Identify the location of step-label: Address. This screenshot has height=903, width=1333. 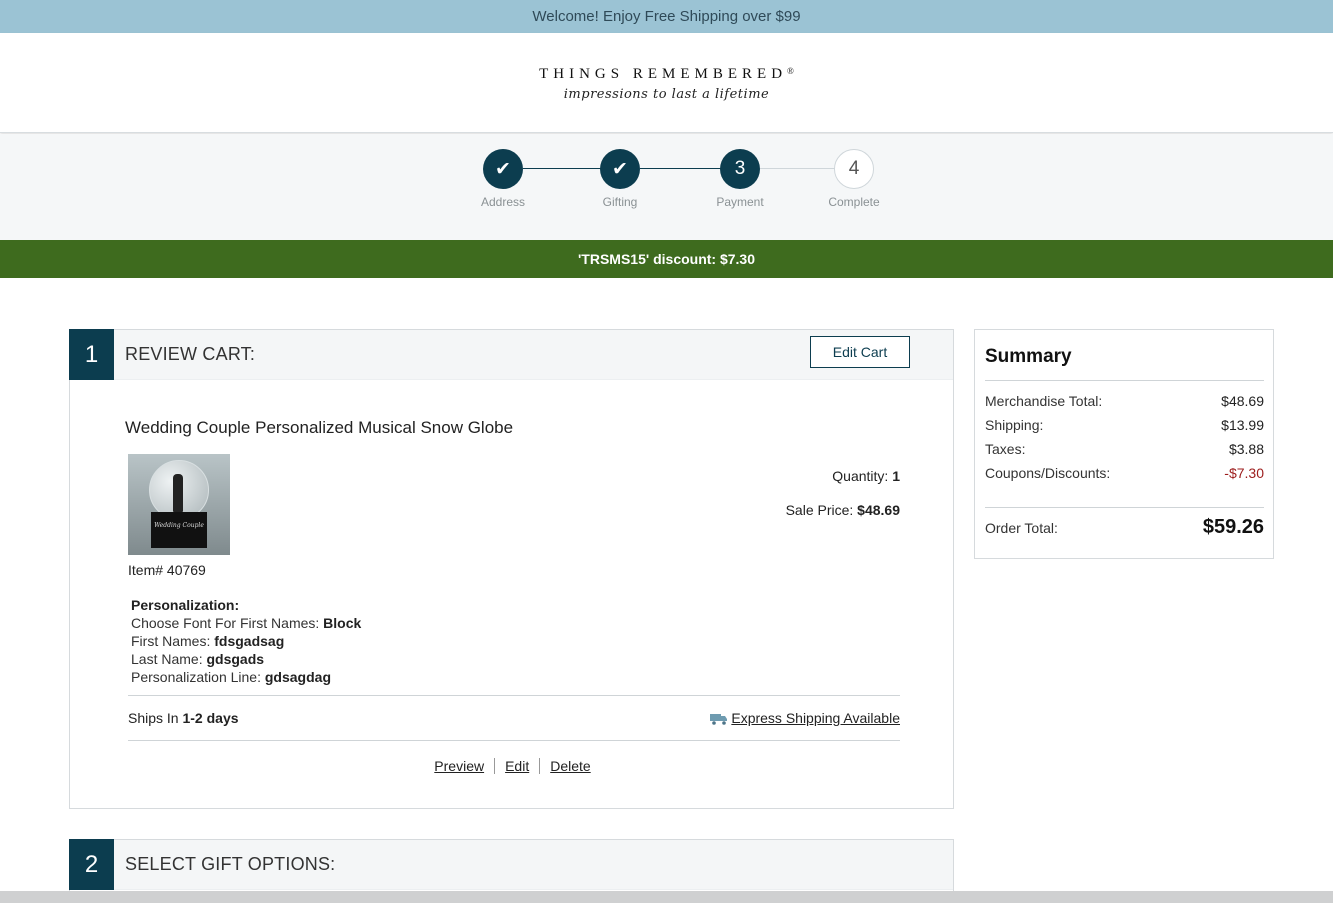
(503, 202).